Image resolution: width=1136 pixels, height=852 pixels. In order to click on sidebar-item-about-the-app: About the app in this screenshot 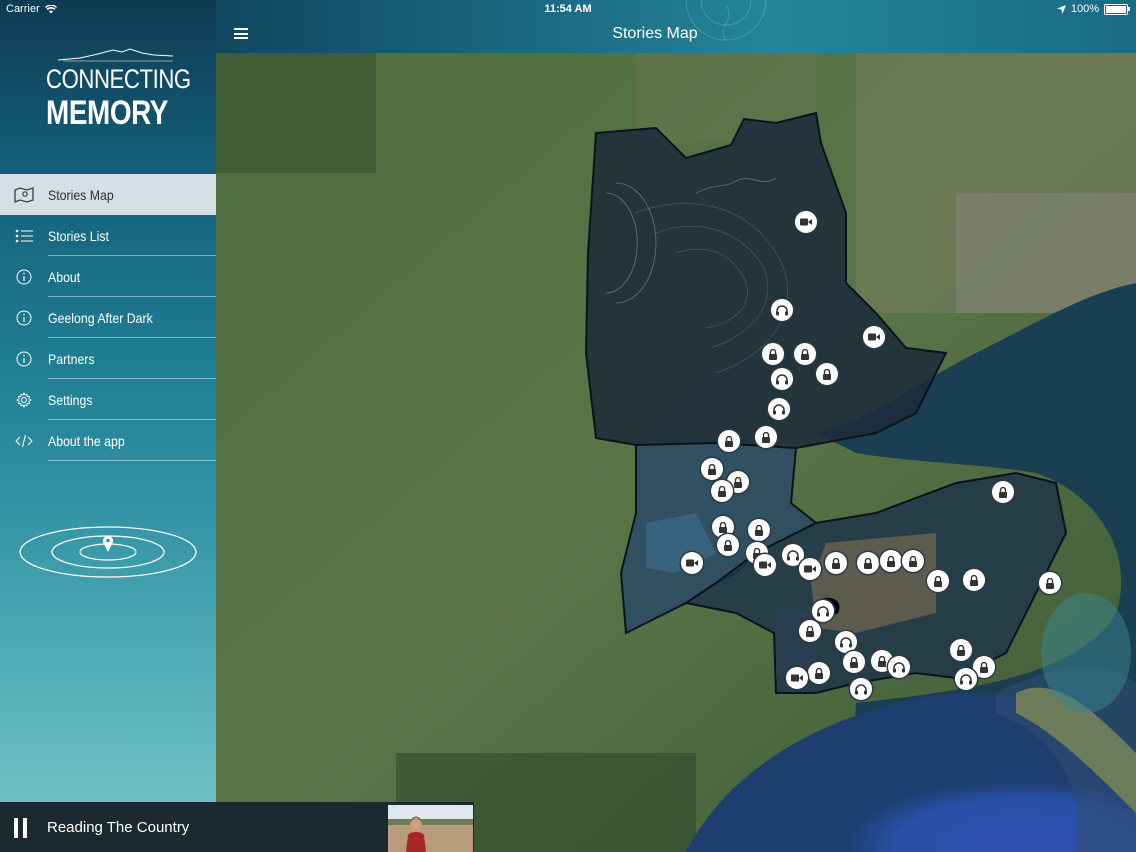, I will do `click(108, 440)`.